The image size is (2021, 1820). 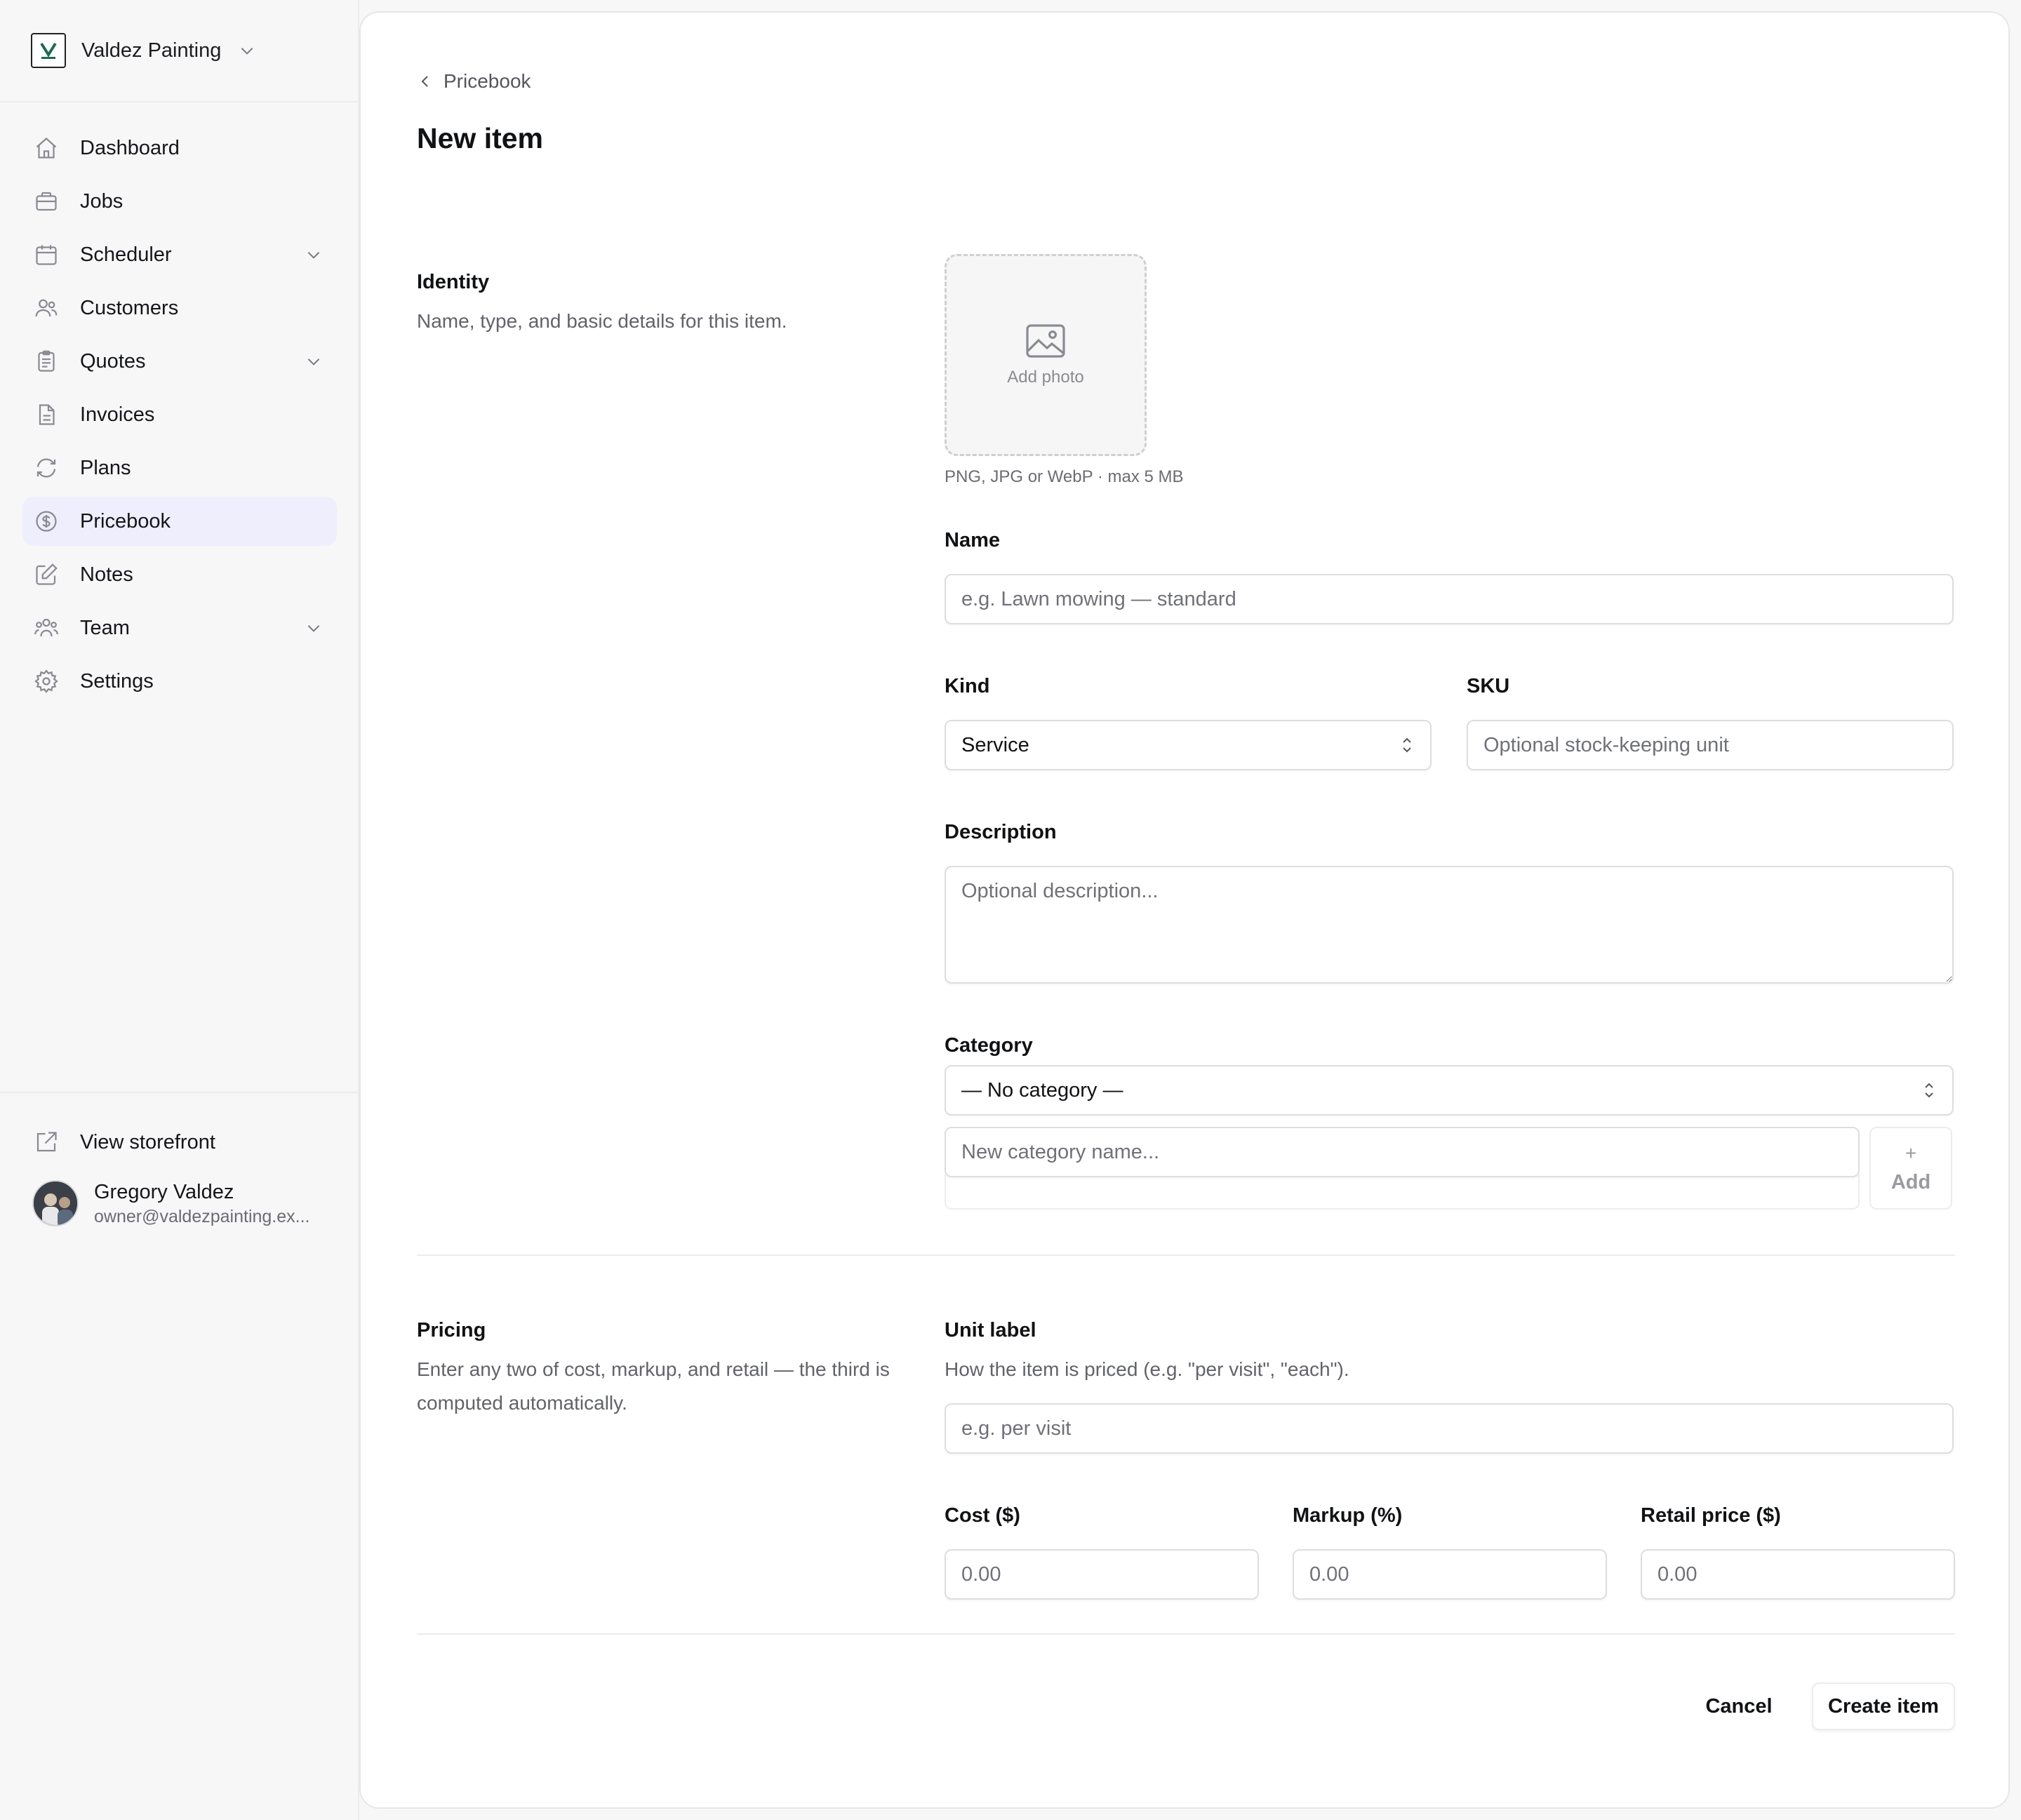 I want to click on retail-price-label: Retail price ($), so click(x=1711, y=1515).